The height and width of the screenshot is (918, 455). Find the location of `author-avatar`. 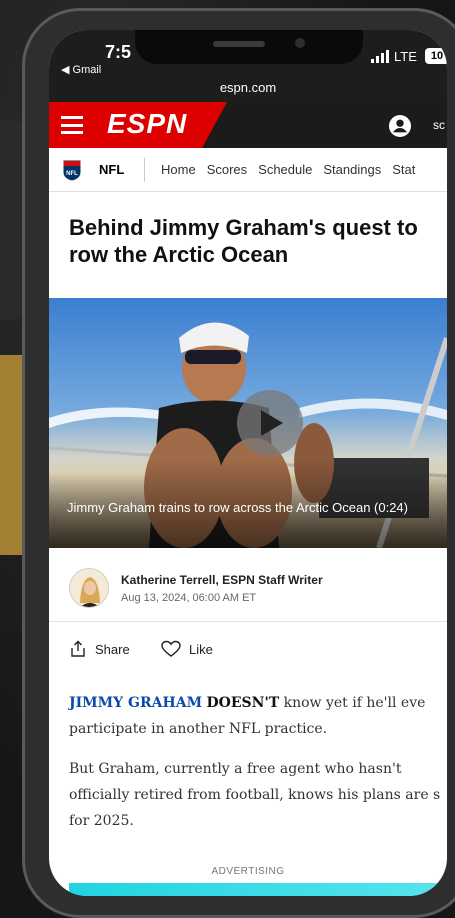

author-avatar is located at coordinates (89, 588).